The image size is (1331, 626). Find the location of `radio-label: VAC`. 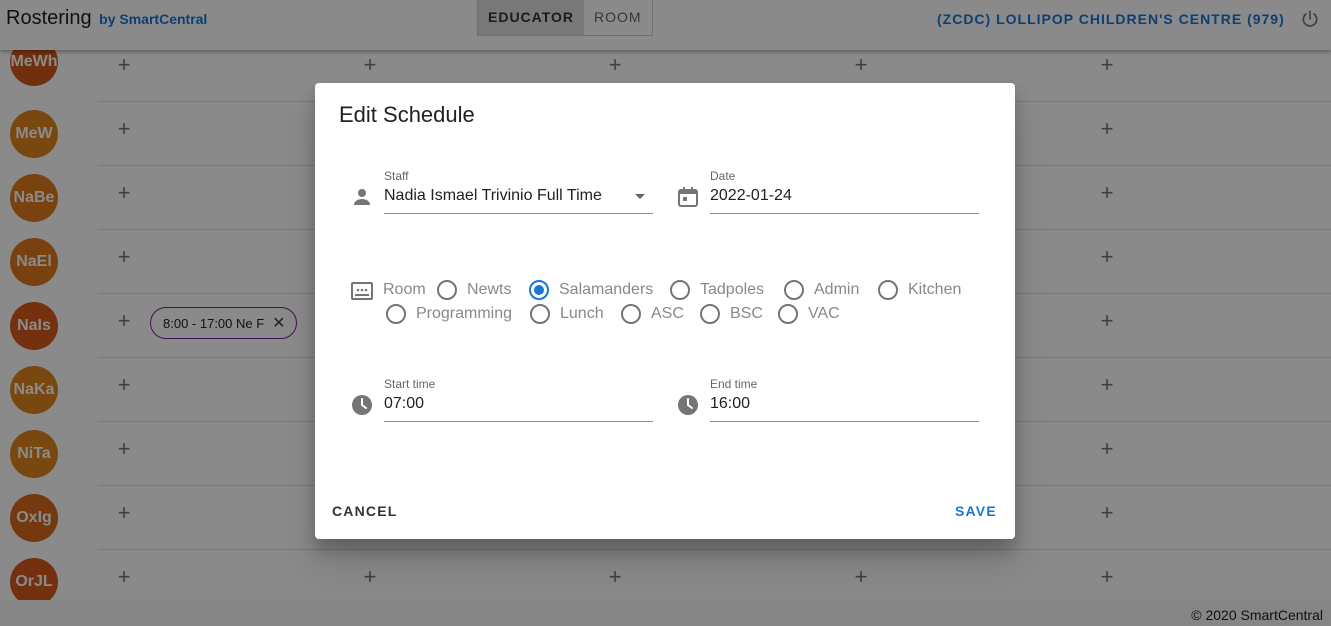

radio-label: VAC is located at coordinates (824, 313).